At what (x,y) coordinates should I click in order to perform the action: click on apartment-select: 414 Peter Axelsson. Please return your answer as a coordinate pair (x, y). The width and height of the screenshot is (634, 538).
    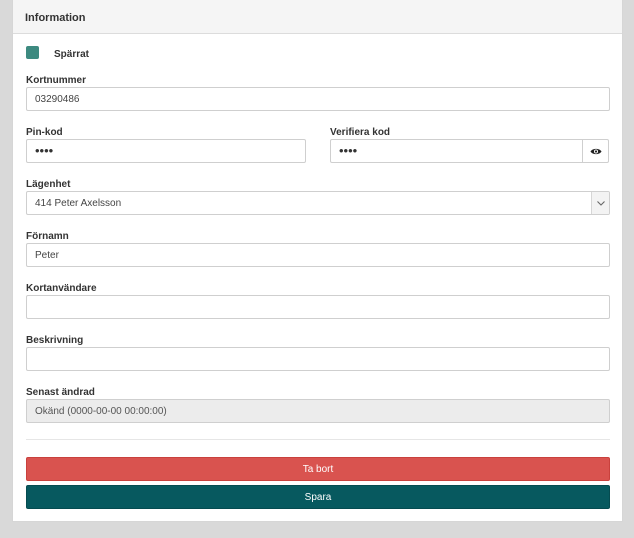
    Looking at the image, I should click on (318, 203).